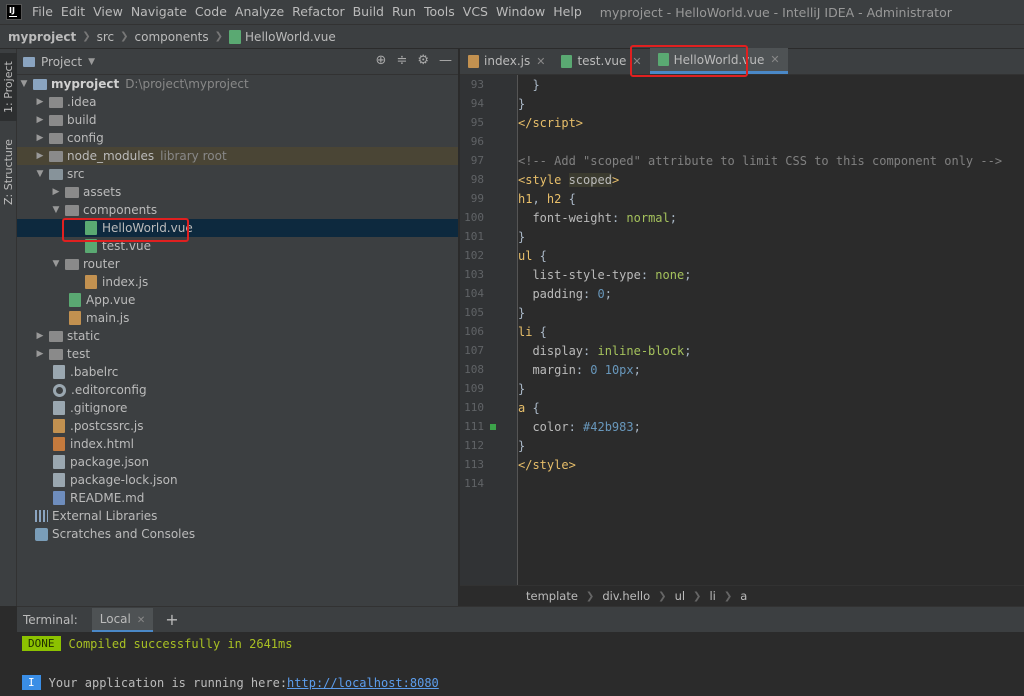  Describe the element at coordinates (477, 179) in the screenshot. I see `line-number: 98` at that location.